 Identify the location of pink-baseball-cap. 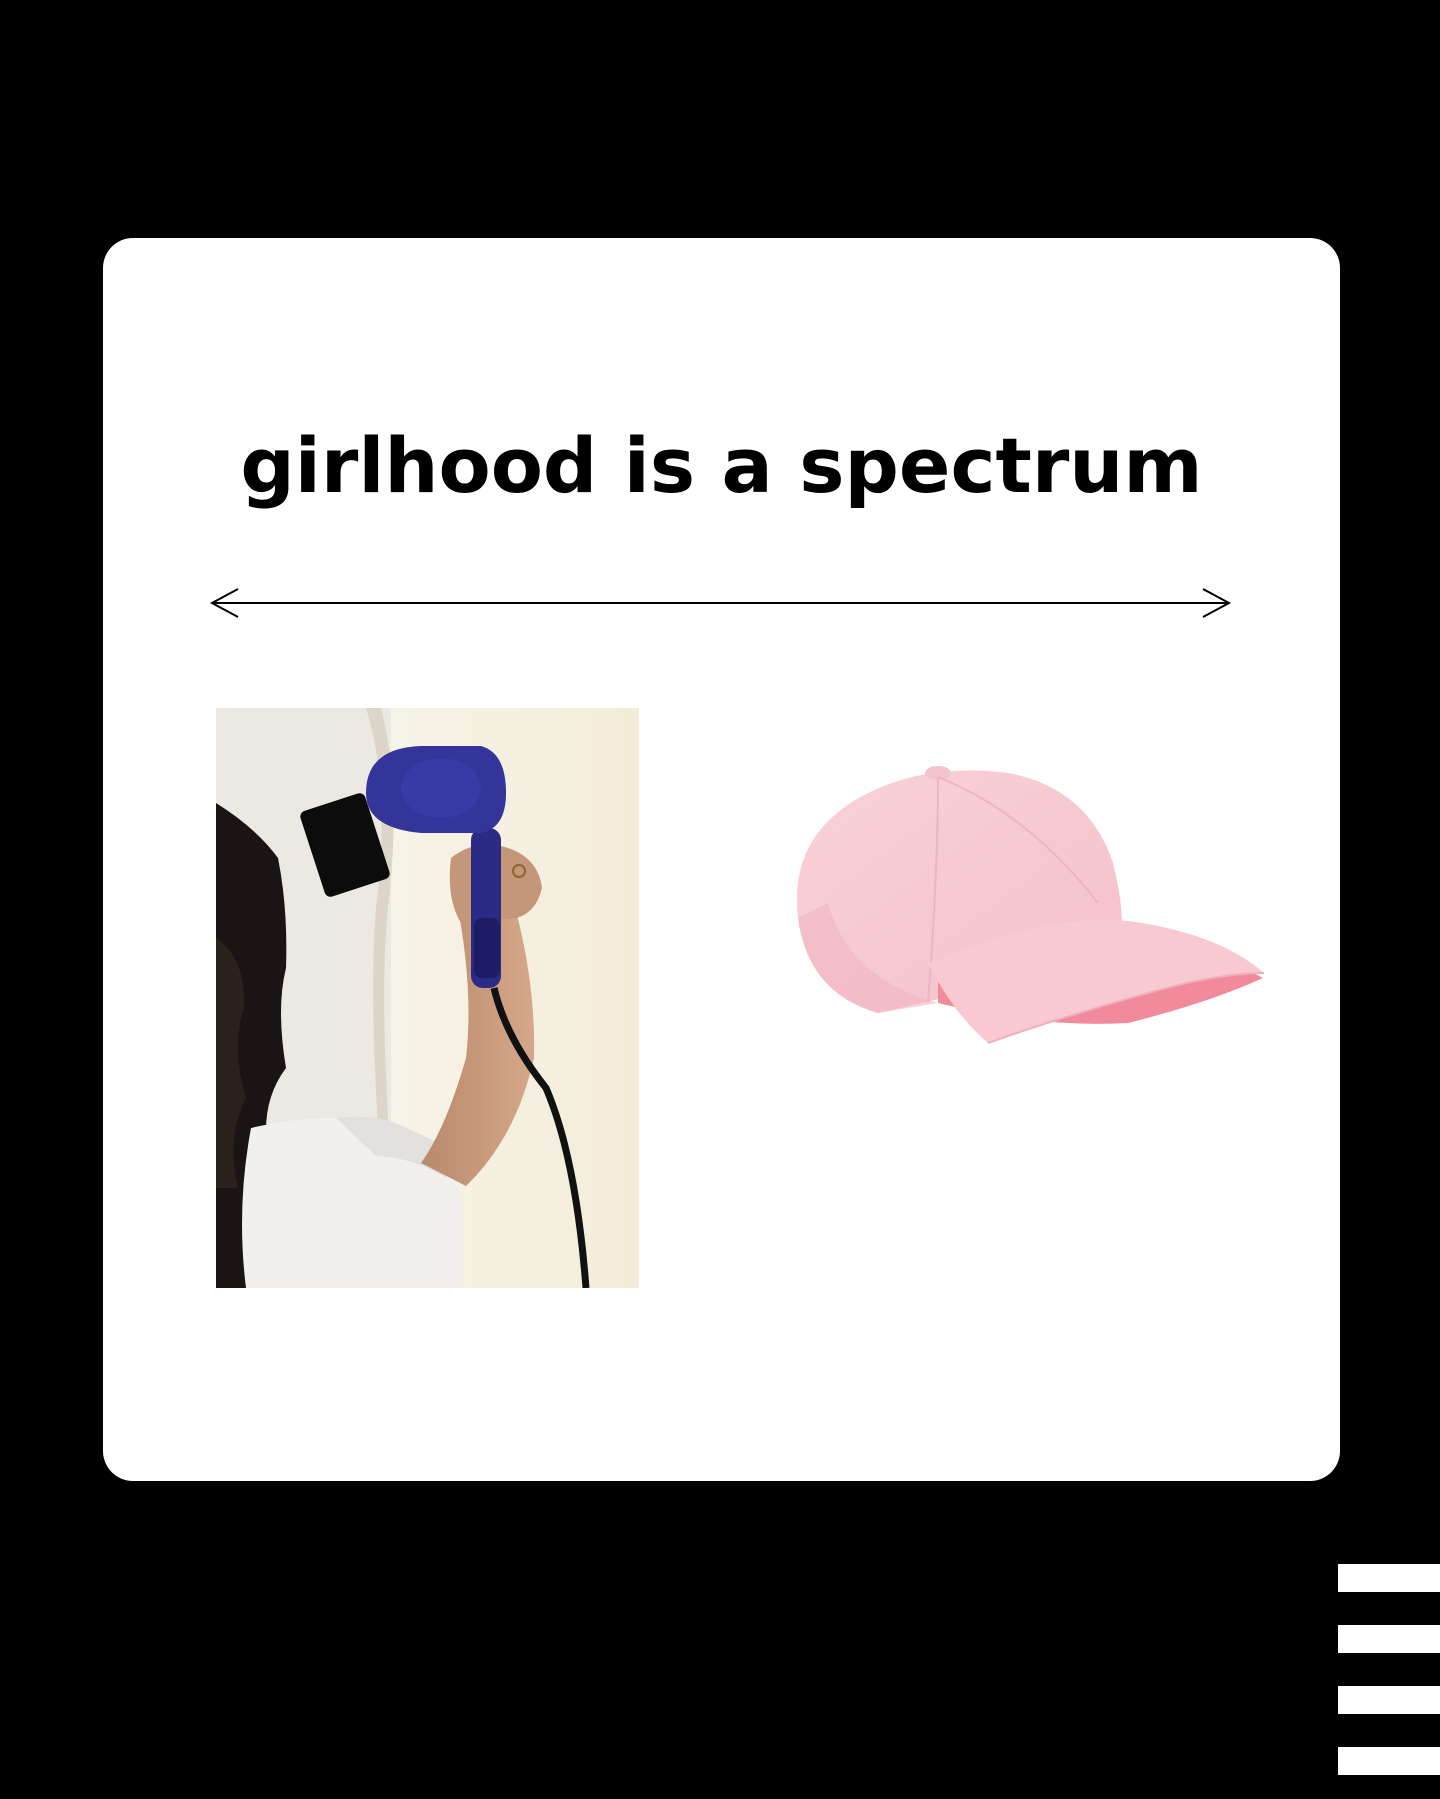
(1030, 905).